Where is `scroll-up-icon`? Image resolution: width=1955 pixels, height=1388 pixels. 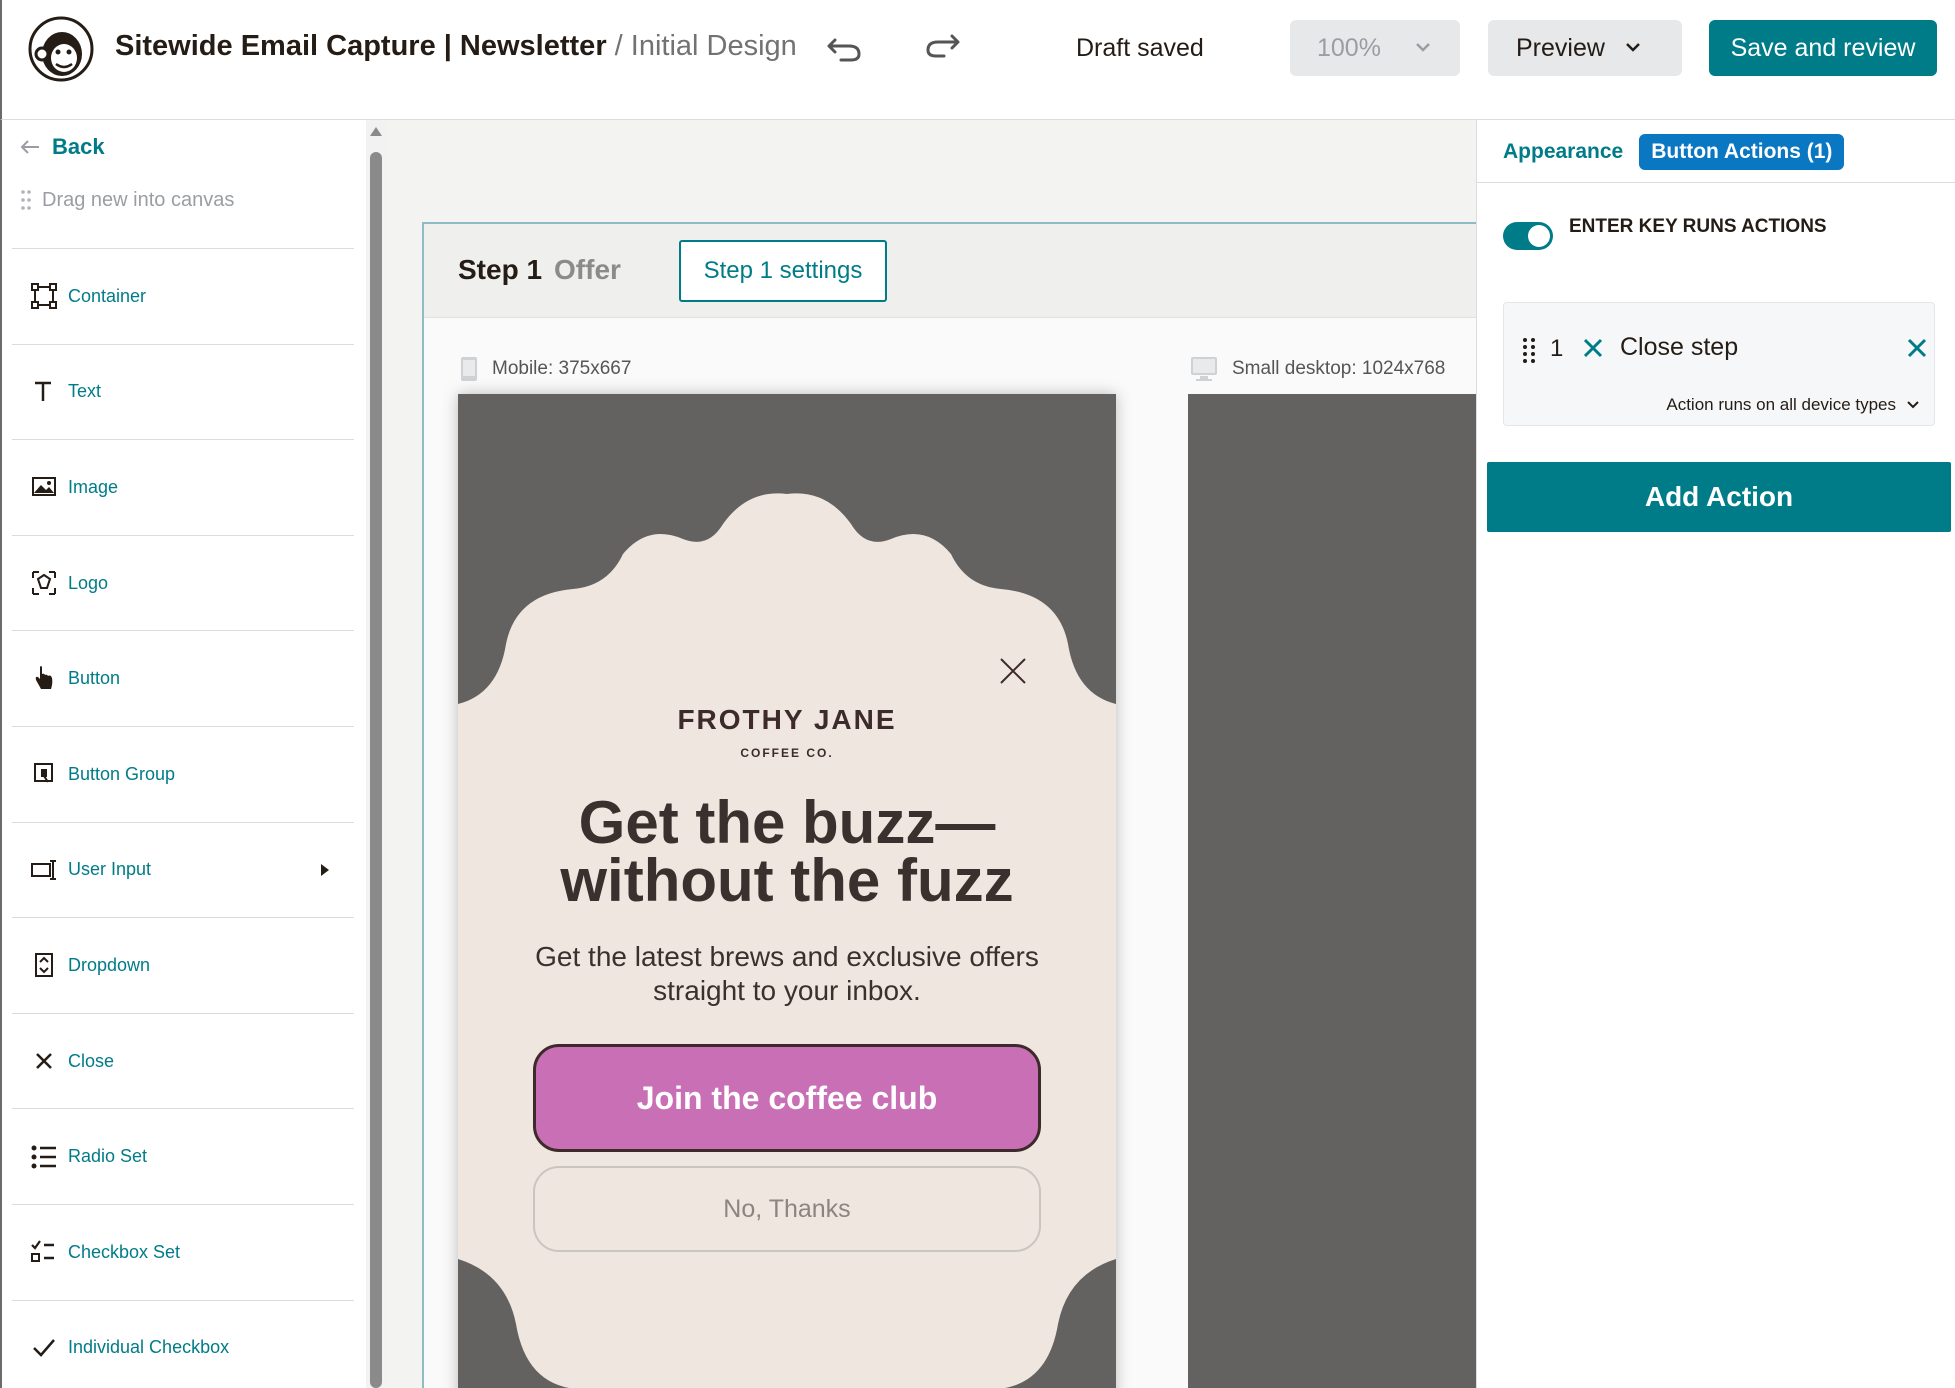 scroll-up-icon is located at coordinates (376, 131).